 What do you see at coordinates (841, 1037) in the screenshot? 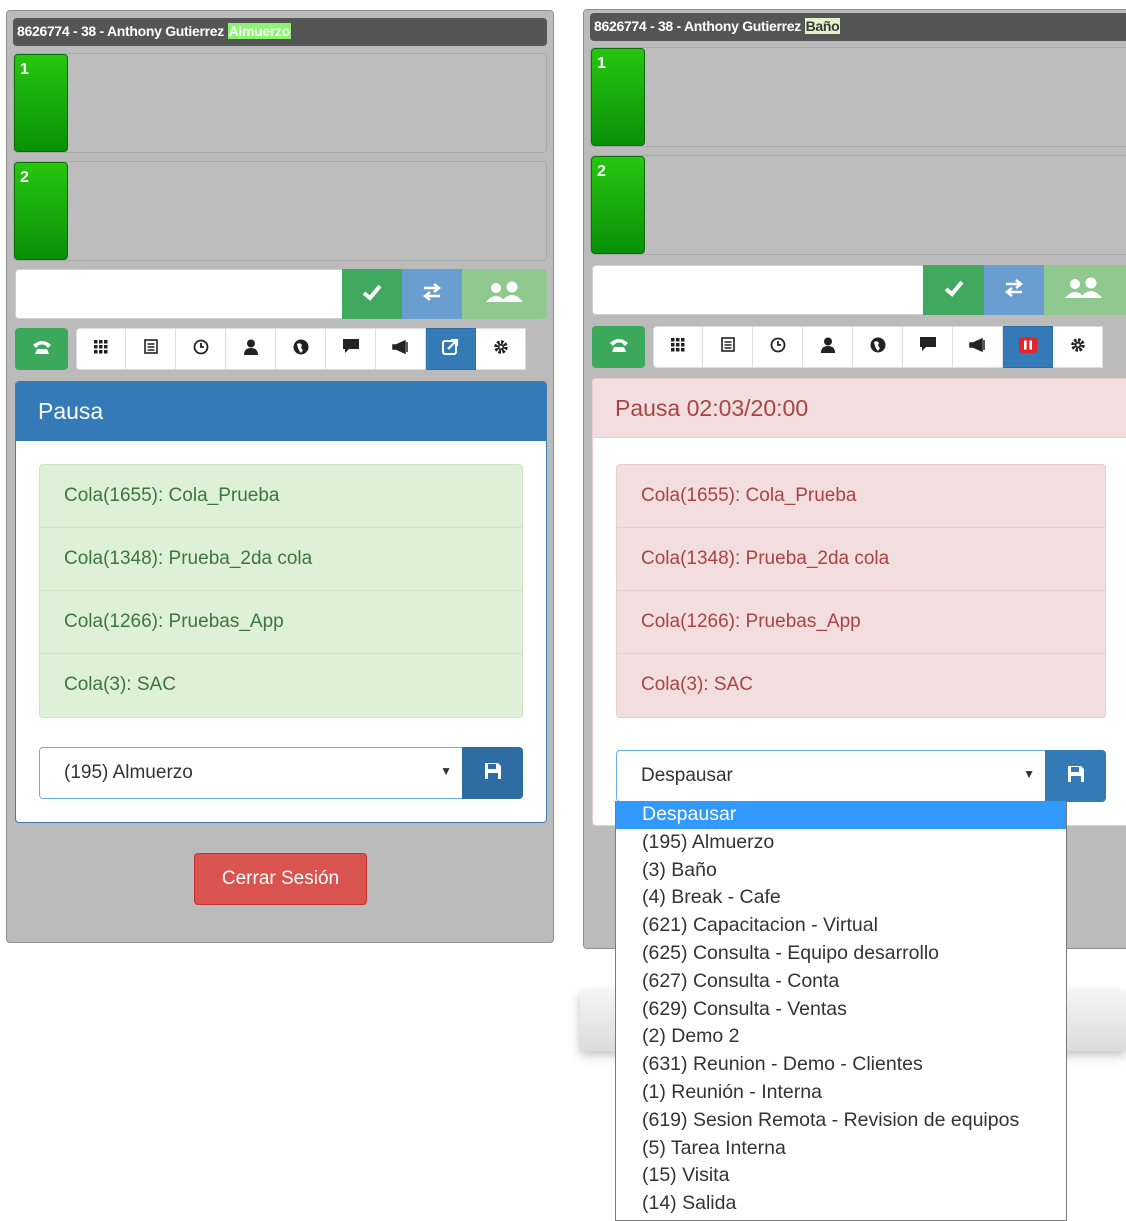
I see `dropdown-option: (2) Demo 2` at bounding box center [841, 1037].